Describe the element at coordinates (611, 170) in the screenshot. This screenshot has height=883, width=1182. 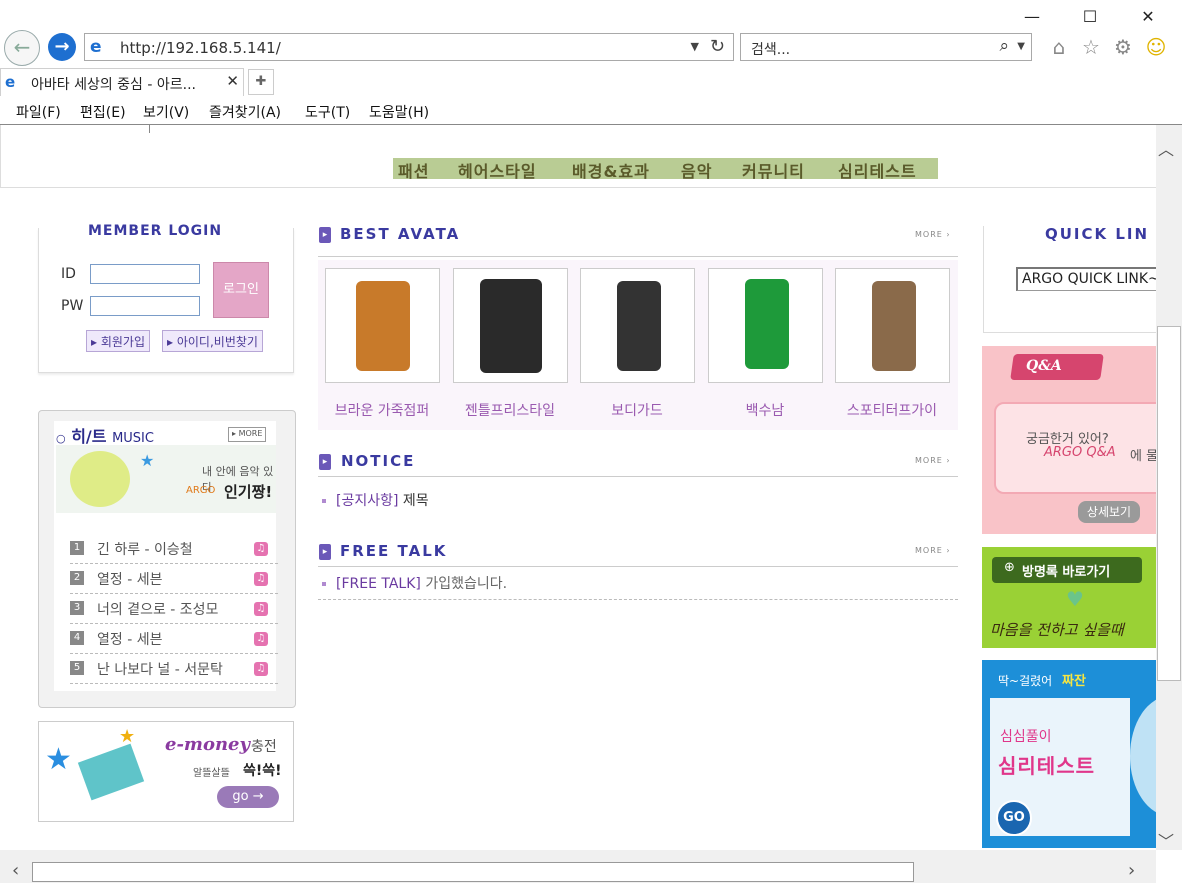
I see `nav-background-effects: 배경&효과` at that location.